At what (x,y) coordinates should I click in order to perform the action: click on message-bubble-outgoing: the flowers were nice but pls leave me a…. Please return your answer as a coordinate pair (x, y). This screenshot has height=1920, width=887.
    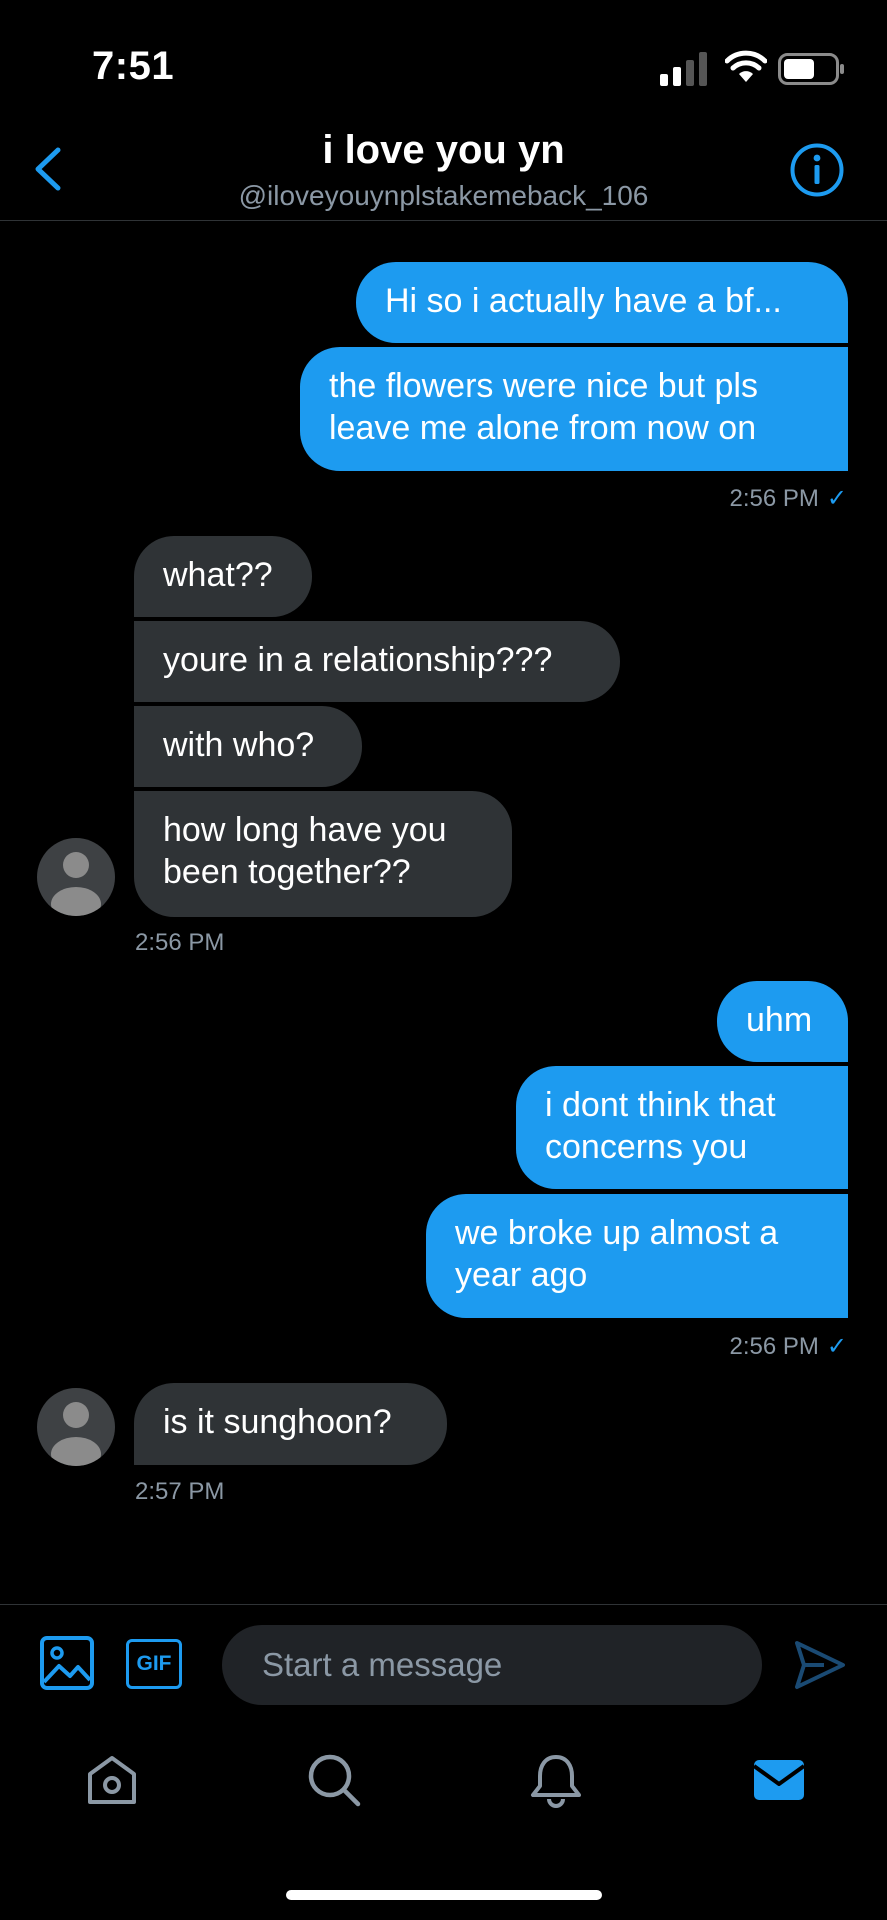
    Looking at the image, I should click on (574, 409).